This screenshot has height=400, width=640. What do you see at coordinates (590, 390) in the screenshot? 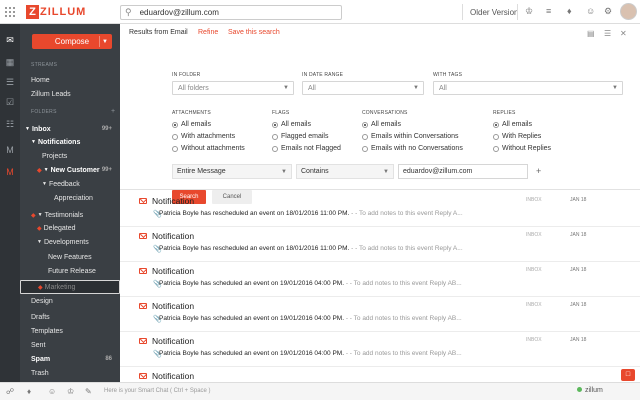
I see `user-status: zillum` at bounding box center [590, 390].